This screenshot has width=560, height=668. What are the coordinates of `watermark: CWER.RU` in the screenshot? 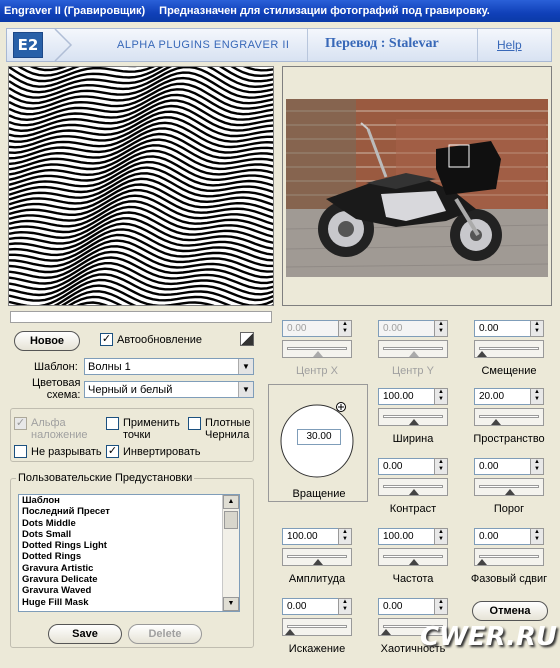 It's located at (489, 637).